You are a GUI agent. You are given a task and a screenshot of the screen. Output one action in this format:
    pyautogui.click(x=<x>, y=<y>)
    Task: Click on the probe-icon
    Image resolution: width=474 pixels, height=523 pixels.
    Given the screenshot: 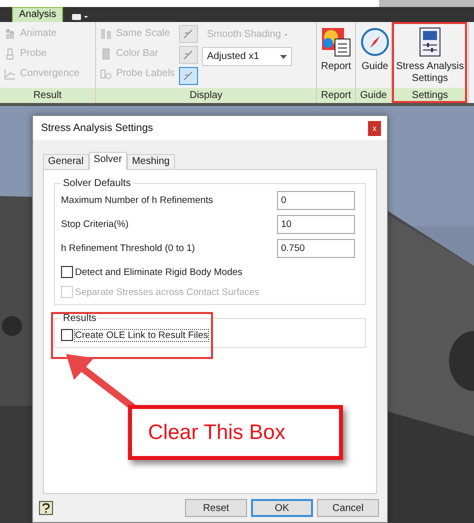 What is the action you would take?
    pyautogui.click(x=10, y=54)
    